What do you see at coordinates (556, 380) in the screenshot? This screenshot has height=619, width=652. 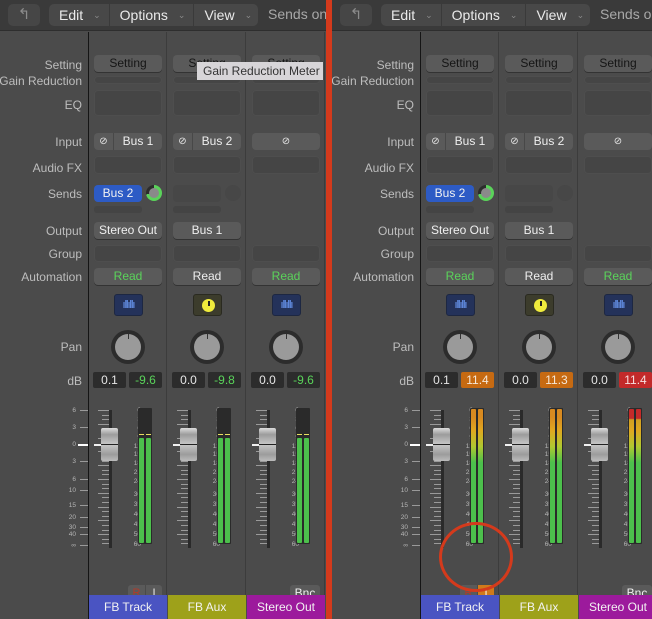 I see `peak-value: 11.3` at bounding box center [556, 380].